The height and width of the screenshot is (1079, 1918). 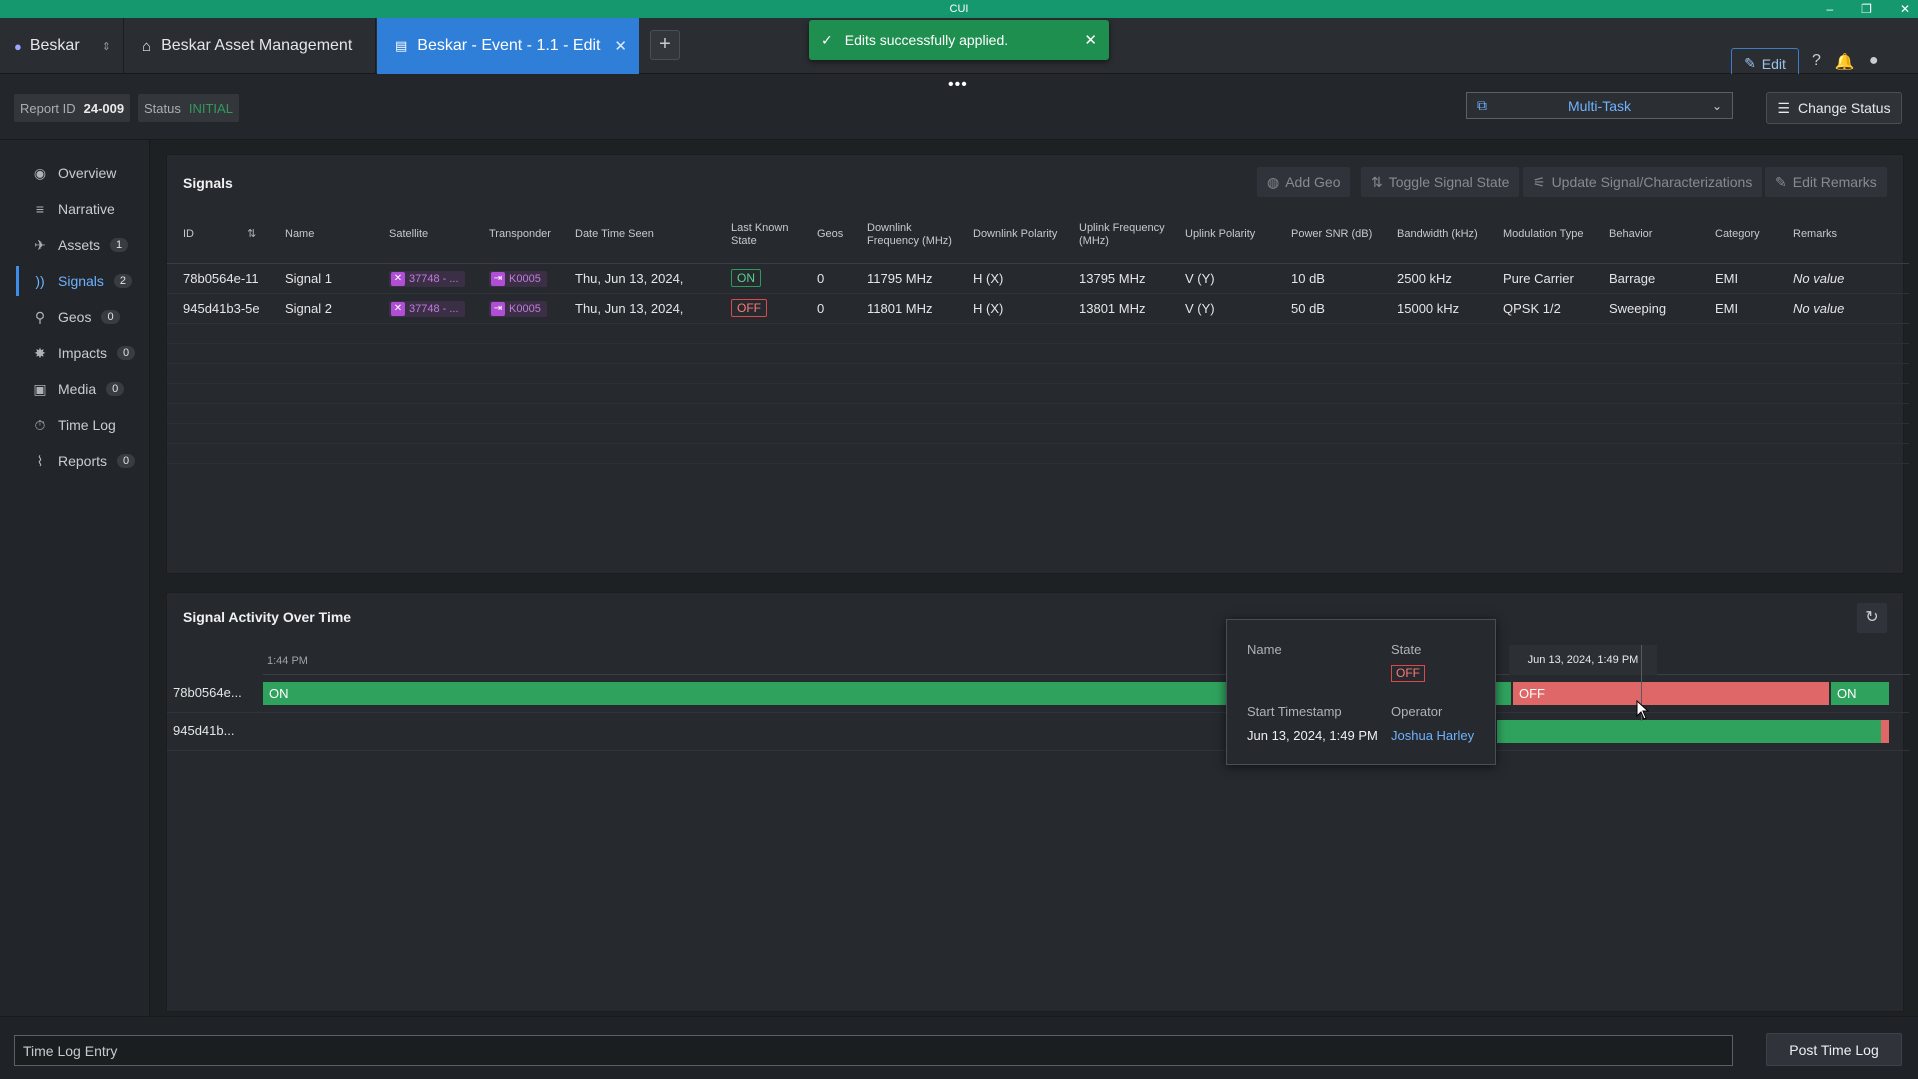 What do you see at coordinates (1874, 62) in the screenshot?
I see `user-icon: ●` at bounding box center [1874, 62].